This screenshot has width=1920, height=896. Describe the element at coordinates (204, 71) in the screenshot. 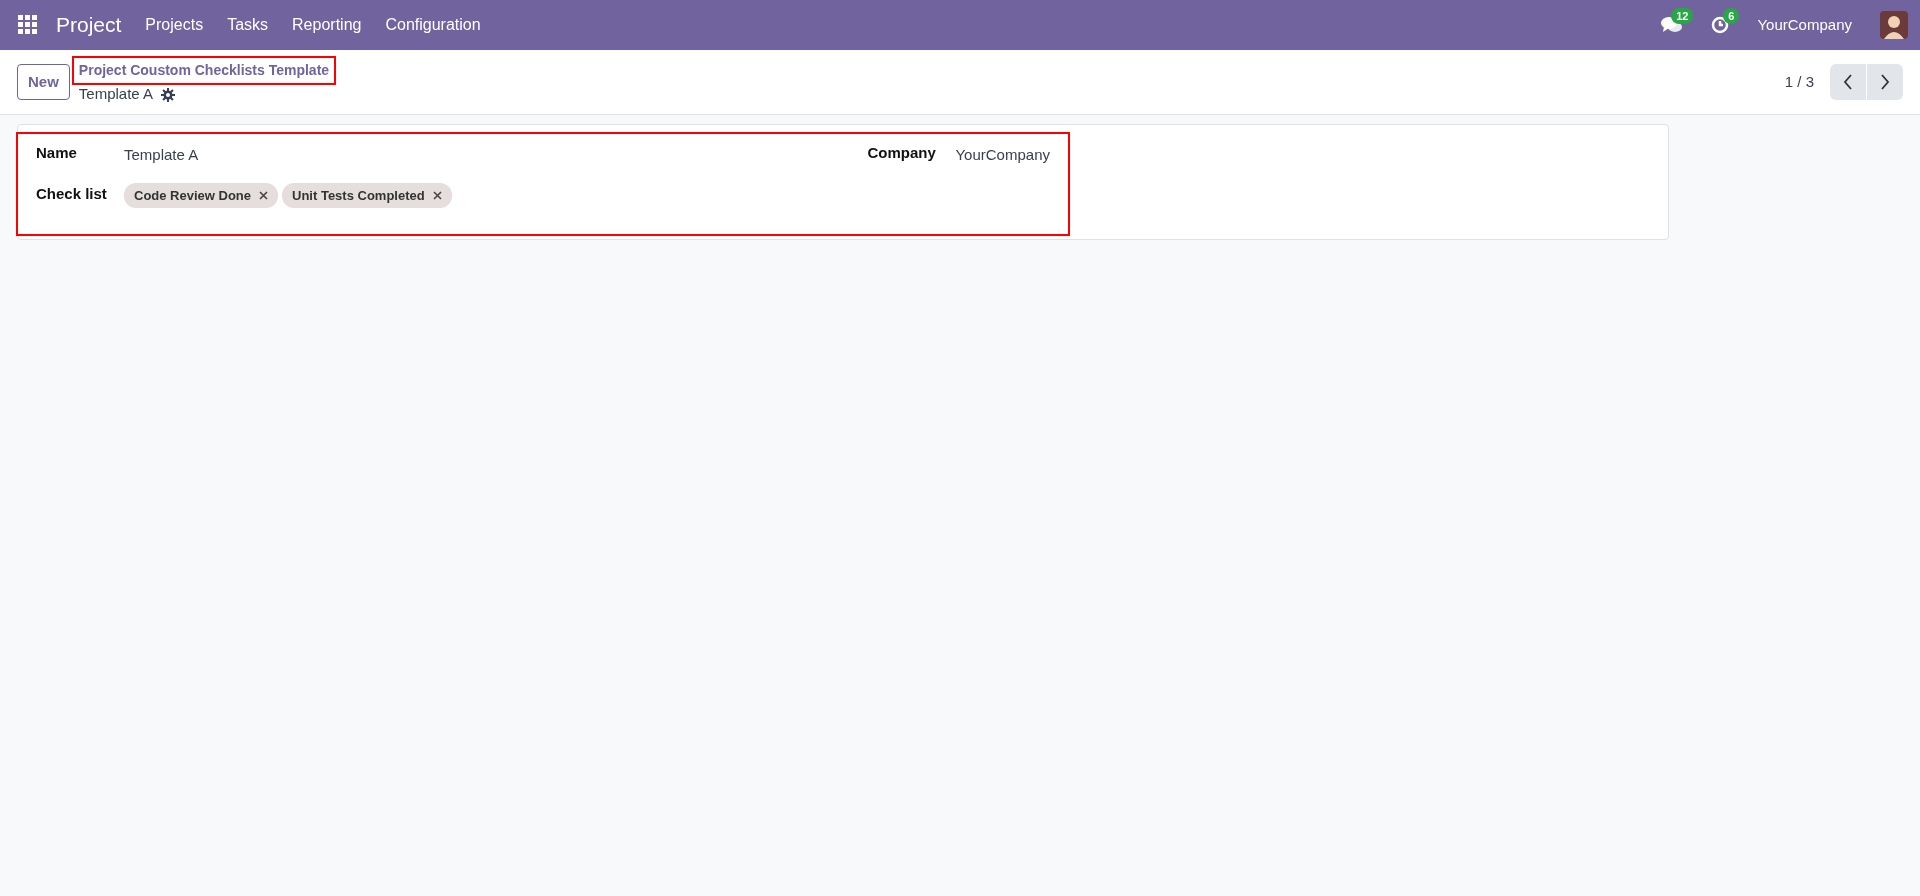

I see `breadcrumb-link: Project Coustom Checklists Template` at that location.